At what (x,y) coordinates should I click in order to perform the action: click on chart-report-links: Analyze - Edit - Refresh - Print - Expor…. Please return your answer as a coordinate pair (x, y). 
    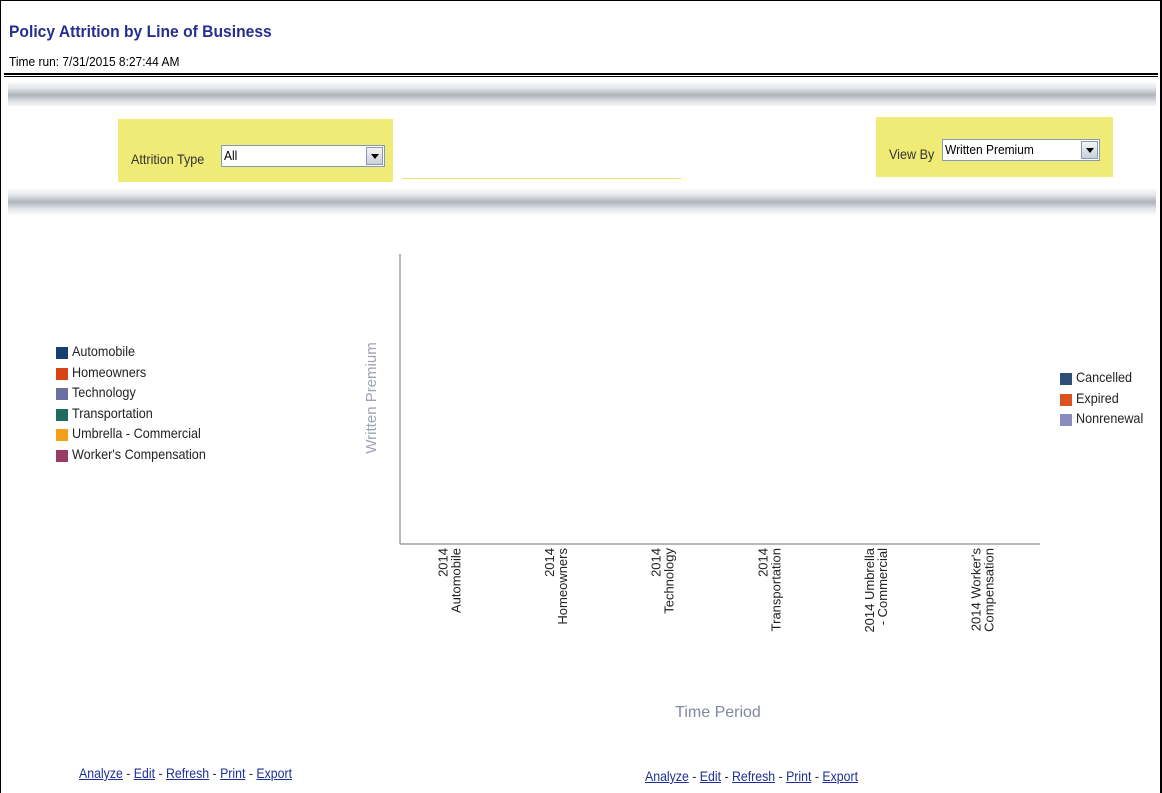
    Looking at the image, I should click on (751, 776).